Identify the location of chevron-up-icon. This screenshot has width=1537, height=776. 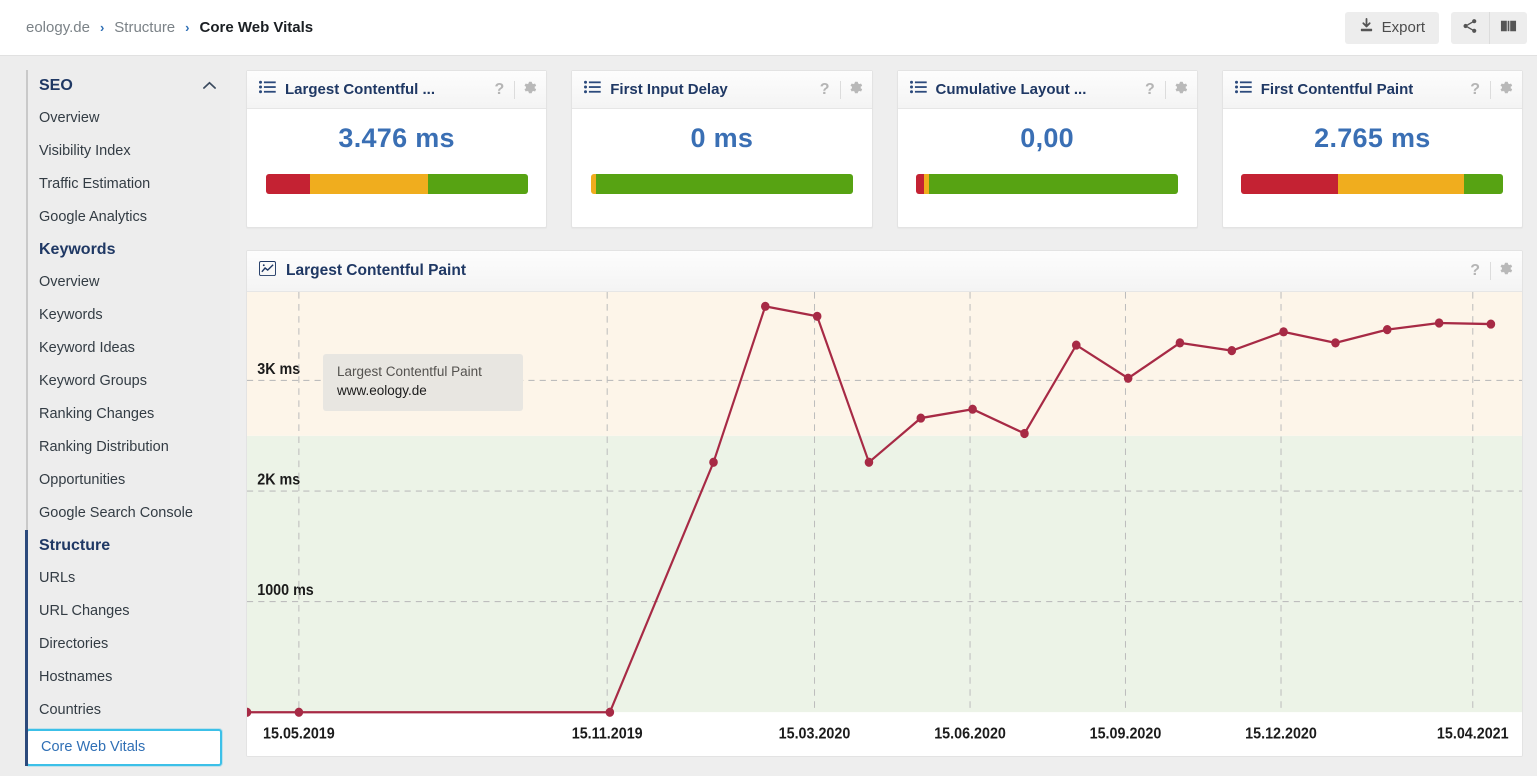
(209, 86).